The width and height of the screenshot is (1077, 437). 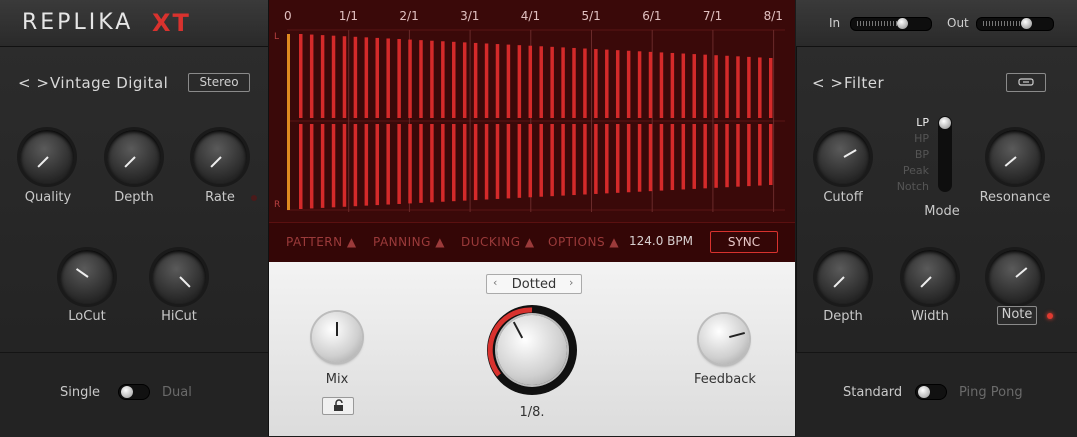 I want to click on hicut-knob, so click(x=179, y=277).